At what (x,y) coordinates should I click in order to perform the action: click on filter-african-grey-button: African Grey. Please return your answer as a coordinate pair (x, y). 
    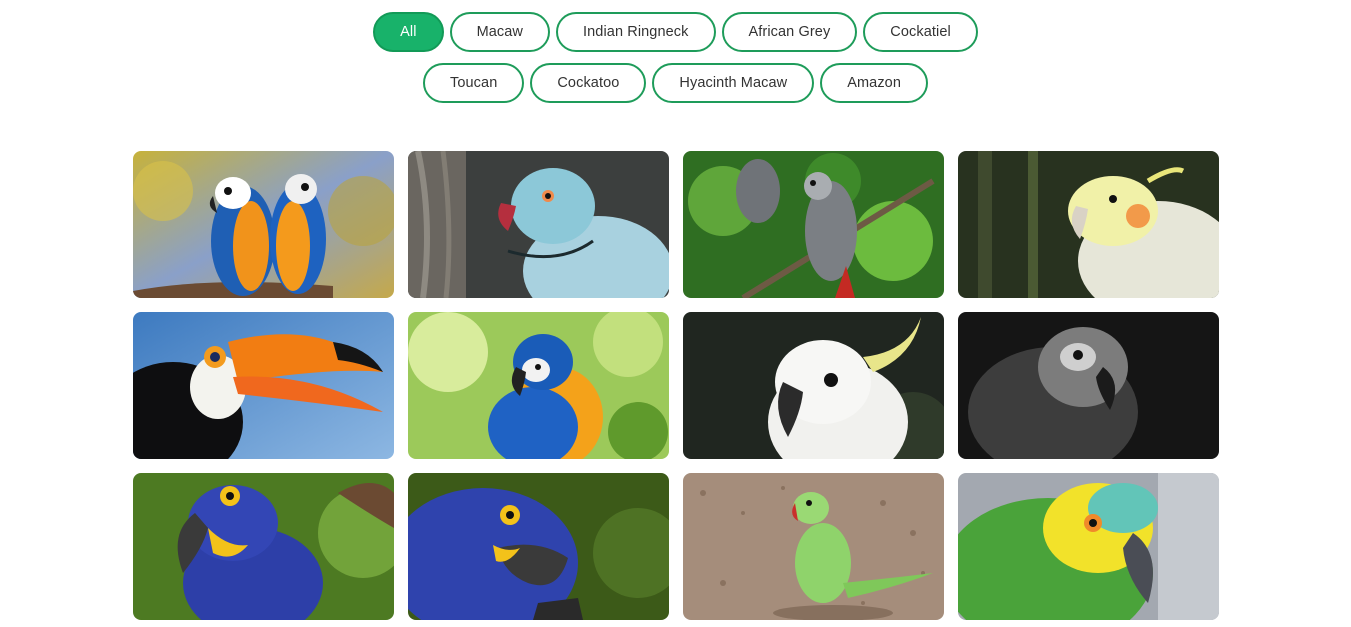
    Looking at the image, I should click on (789, 32).